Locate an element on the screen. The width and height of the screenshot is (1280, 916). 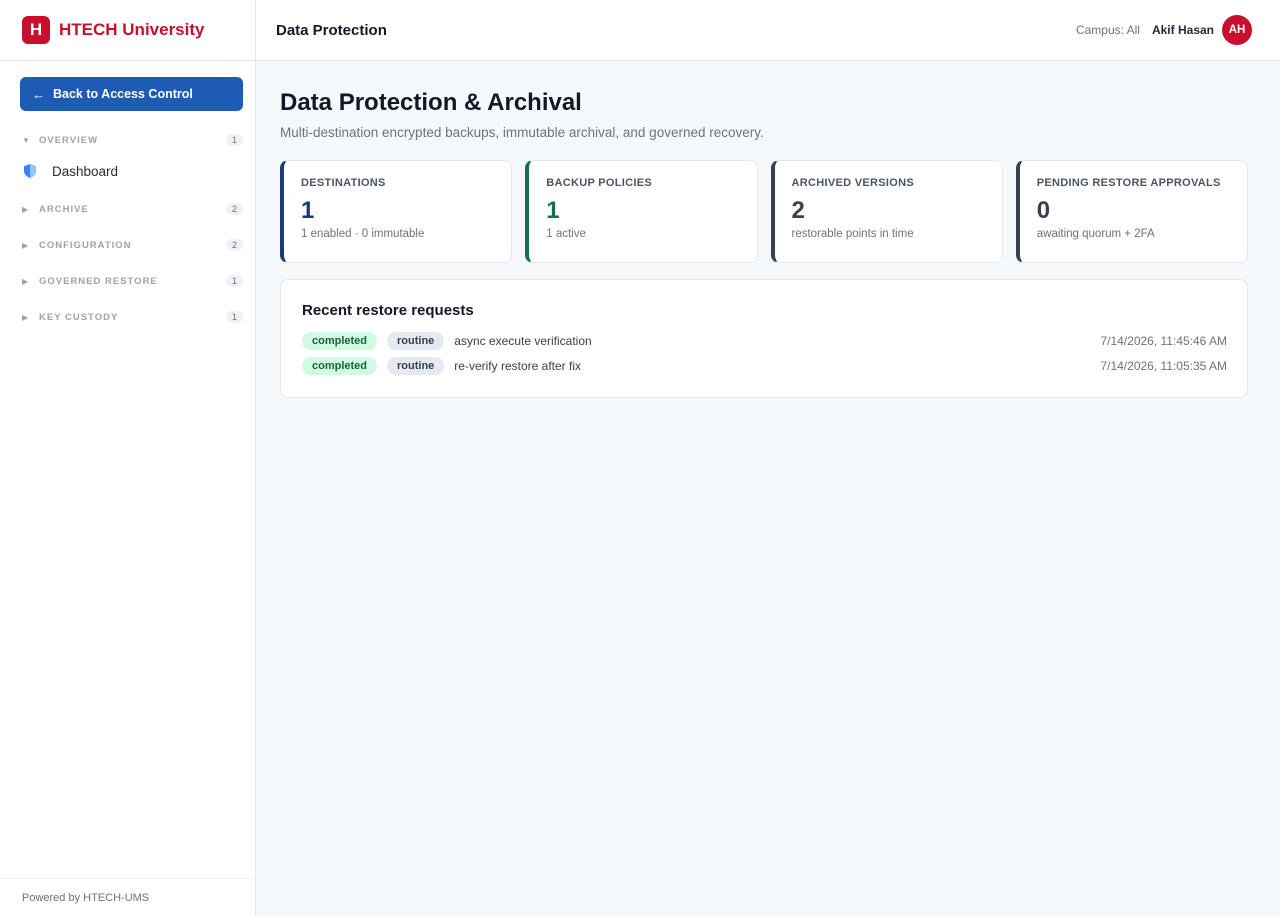
nav-group-configuration: ▶ CONFIGURATION 2 is located at coordinates (132, 245).